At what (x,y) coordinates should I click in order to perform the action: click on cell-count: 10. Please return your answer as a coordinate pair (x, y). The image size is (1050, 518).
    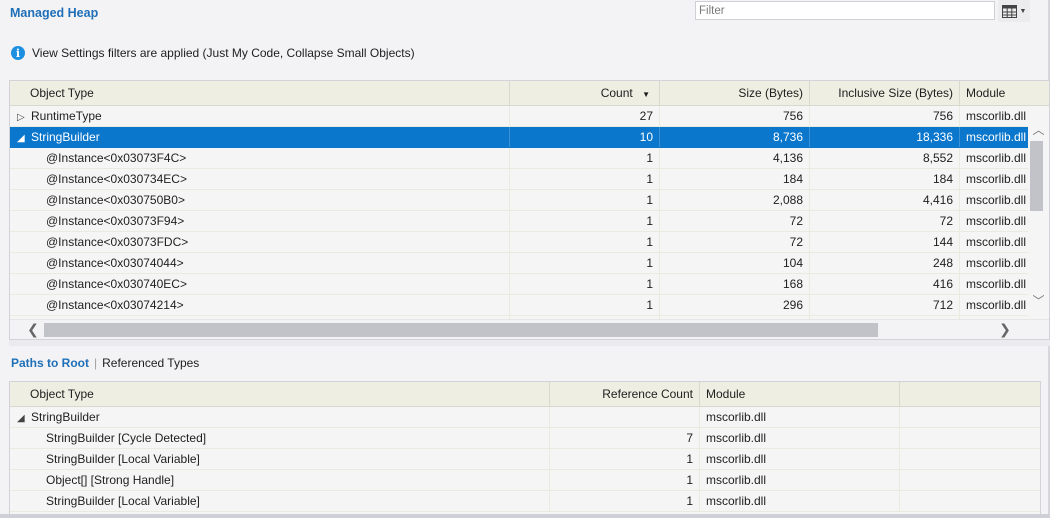
    Looking at the image, I should click on (585, 137).